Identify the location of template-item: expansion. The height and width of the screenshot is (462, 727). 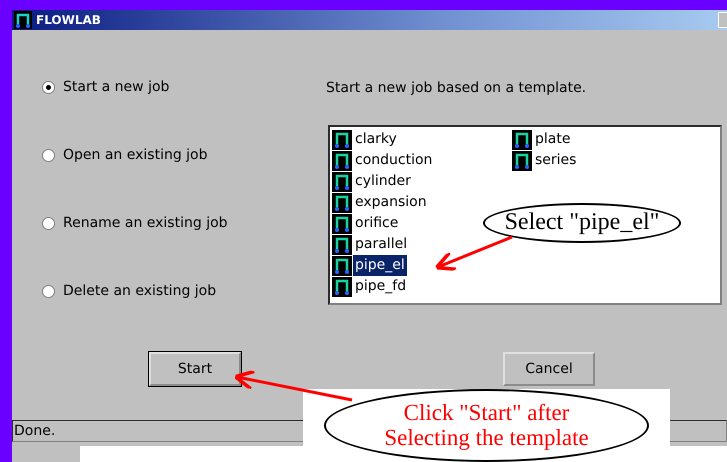
(380, 202).